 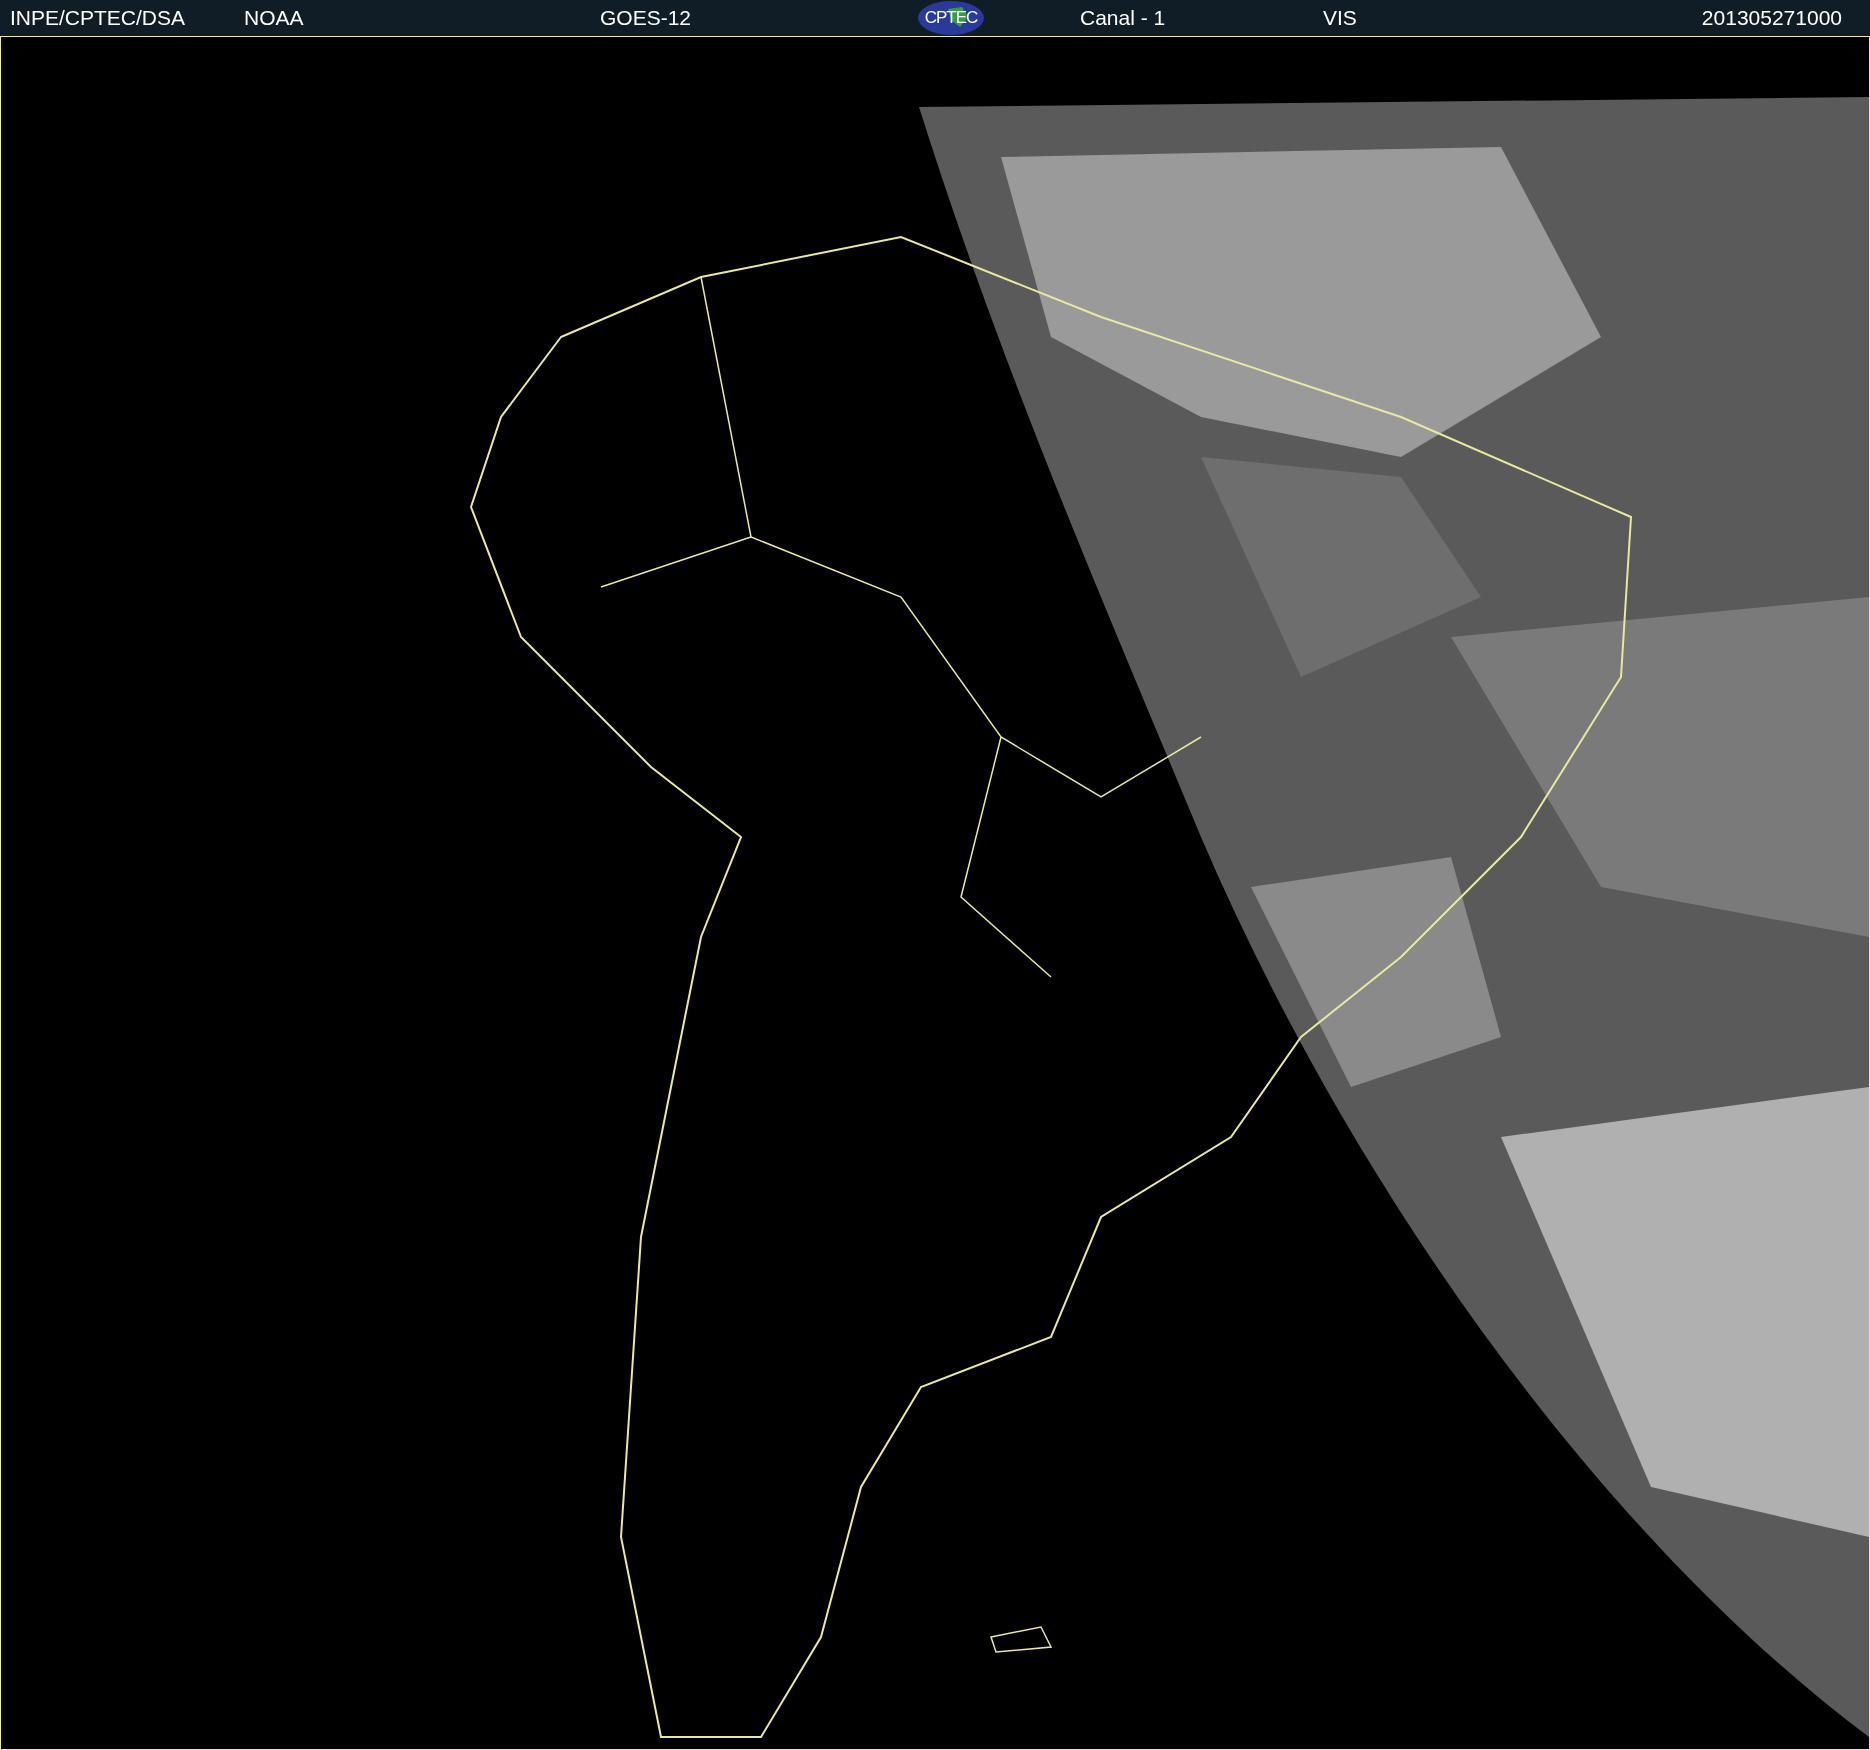 I want to click on header-label: INPE/CPTEC/DSA, so click(x=98, y=18).